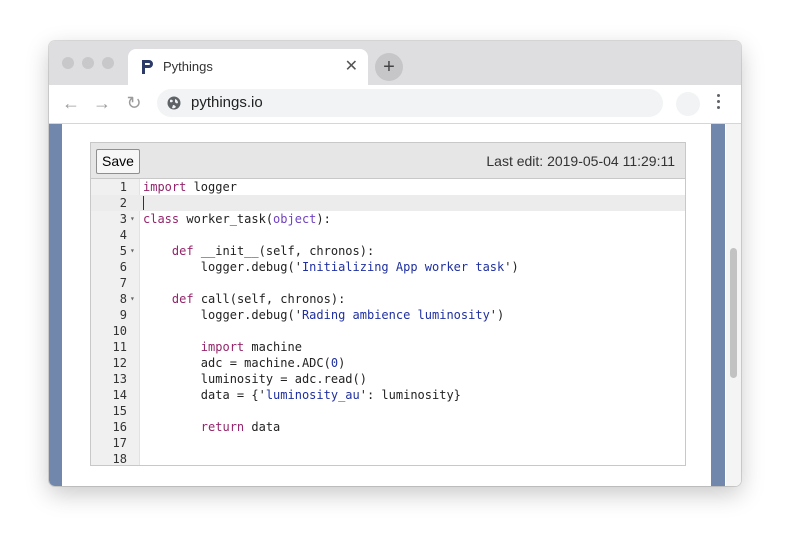 The height and width of the screenshot is (541, 785). What do you see at coordinates (147, 67) in the screenshot?
I see `pythings-logo-icon` at bounding box center [147, 67].